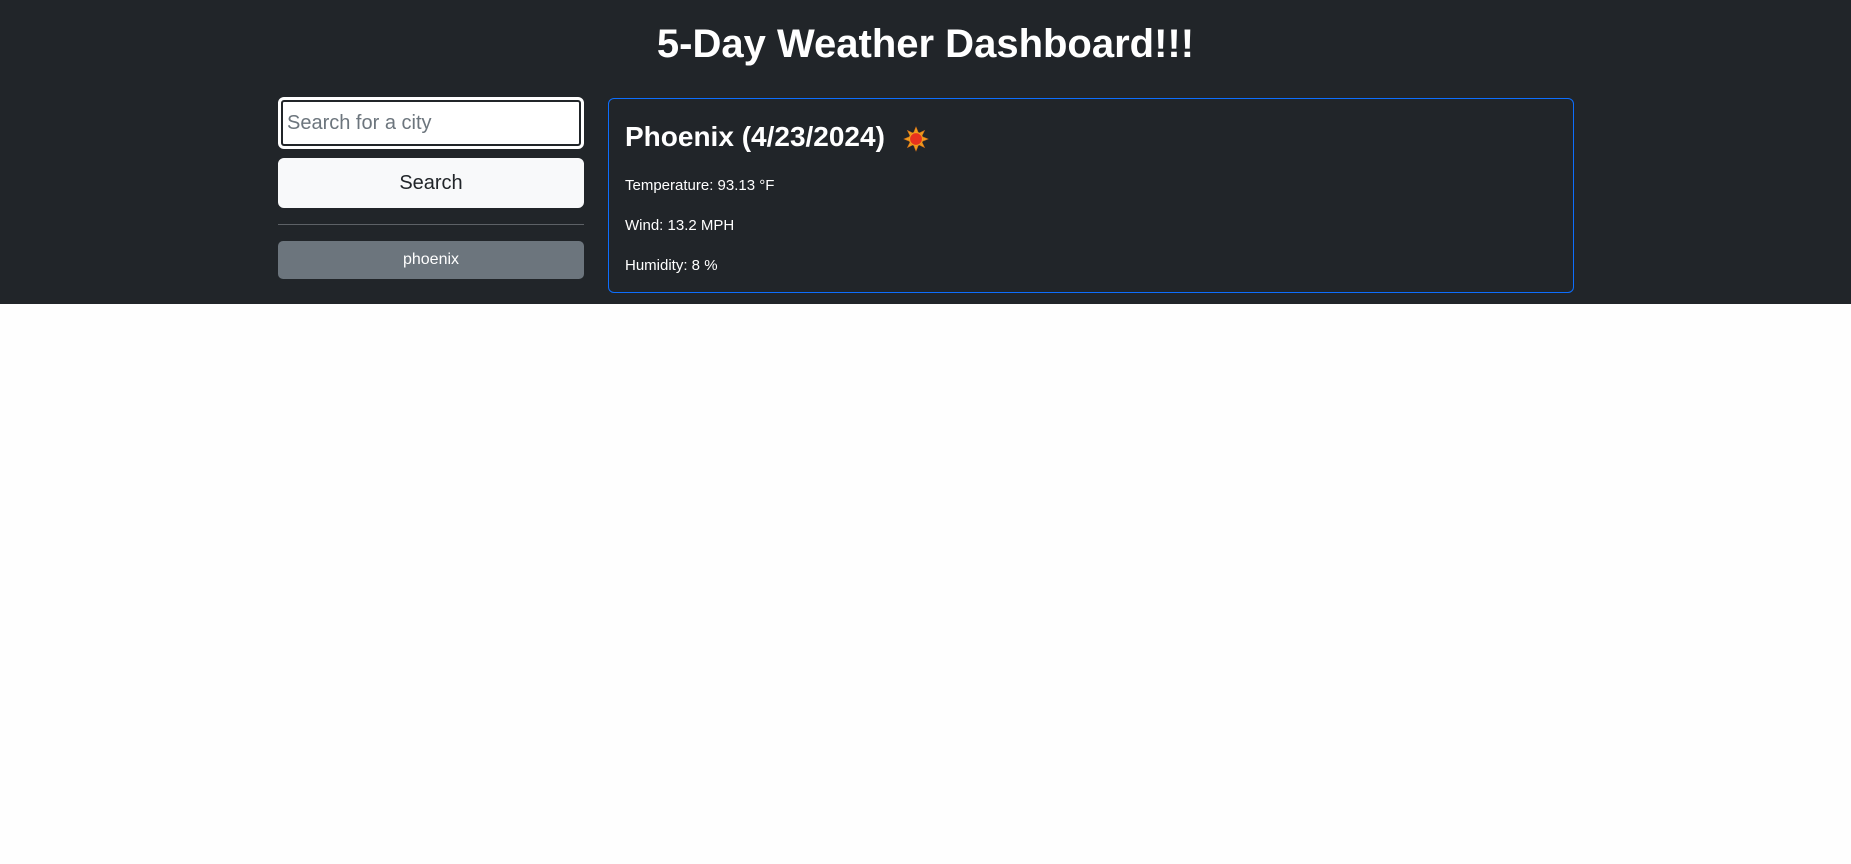 This screenshot has width=1851, height=864. Describe the element at coordinates (431, 224) in the screenshot. I see `divider` at that location.